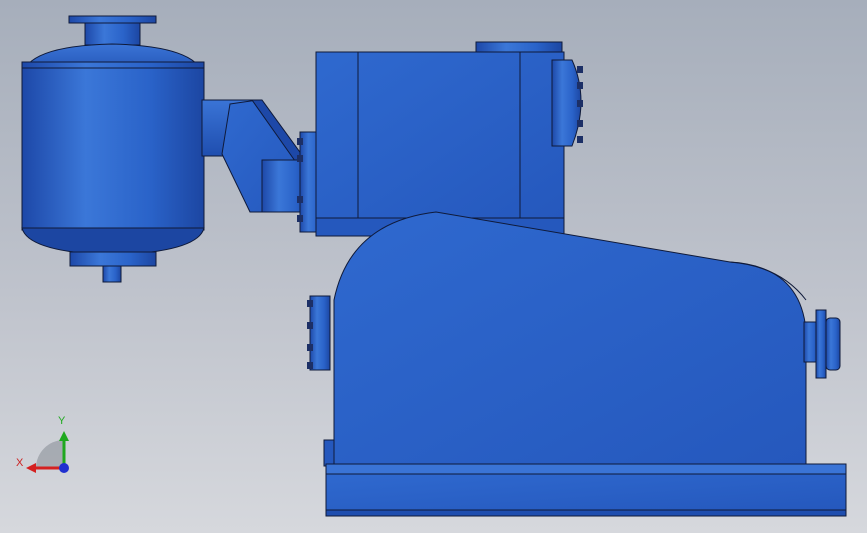 This screenshot has height=533, width=867. What do you see at coordinates (822, 344) in the screenshot?
I see `motor-shaft` at bounding box center [822, 344].